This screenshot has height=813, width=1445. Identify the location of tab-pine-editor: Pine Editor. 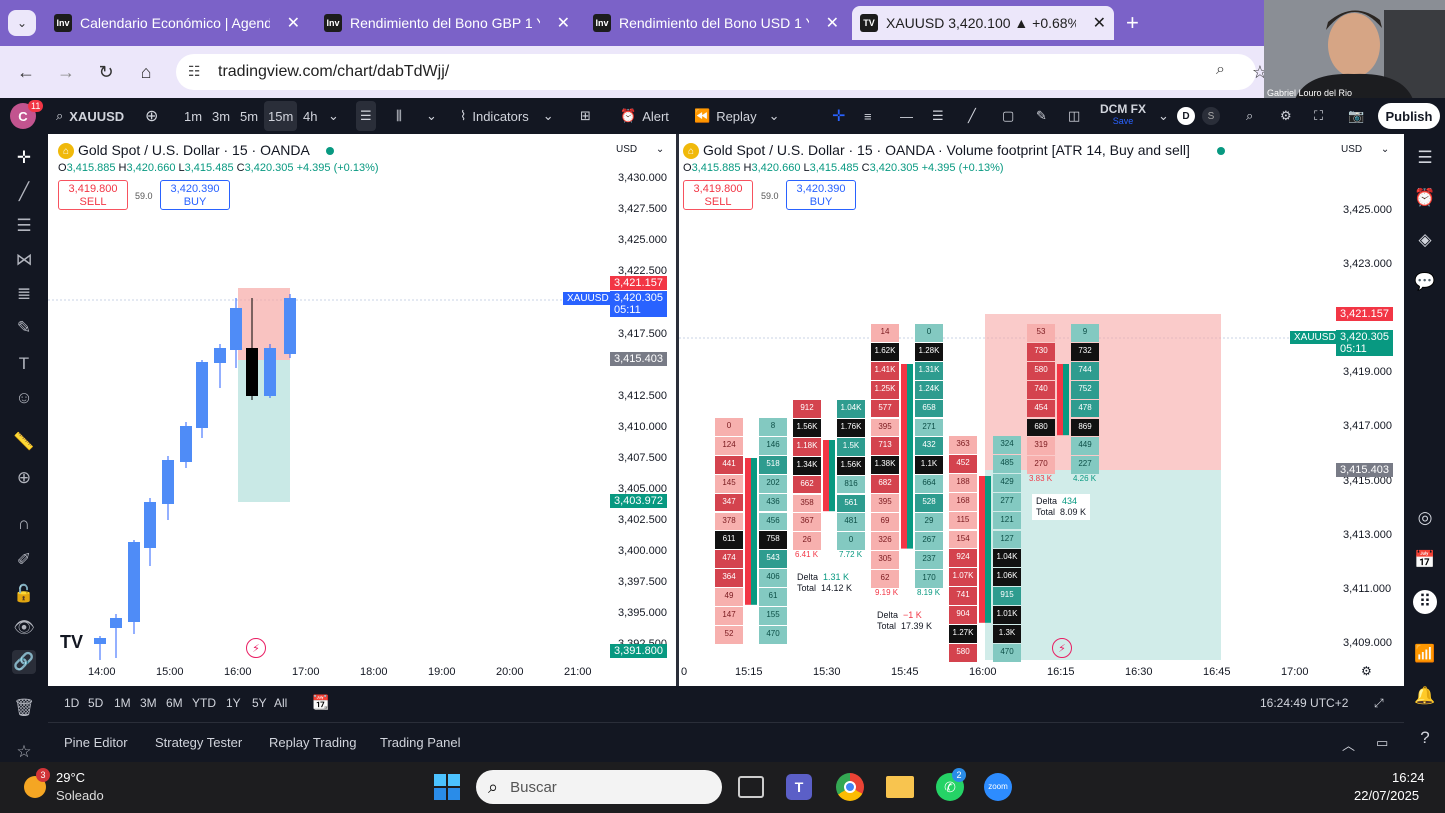
(96, 742).